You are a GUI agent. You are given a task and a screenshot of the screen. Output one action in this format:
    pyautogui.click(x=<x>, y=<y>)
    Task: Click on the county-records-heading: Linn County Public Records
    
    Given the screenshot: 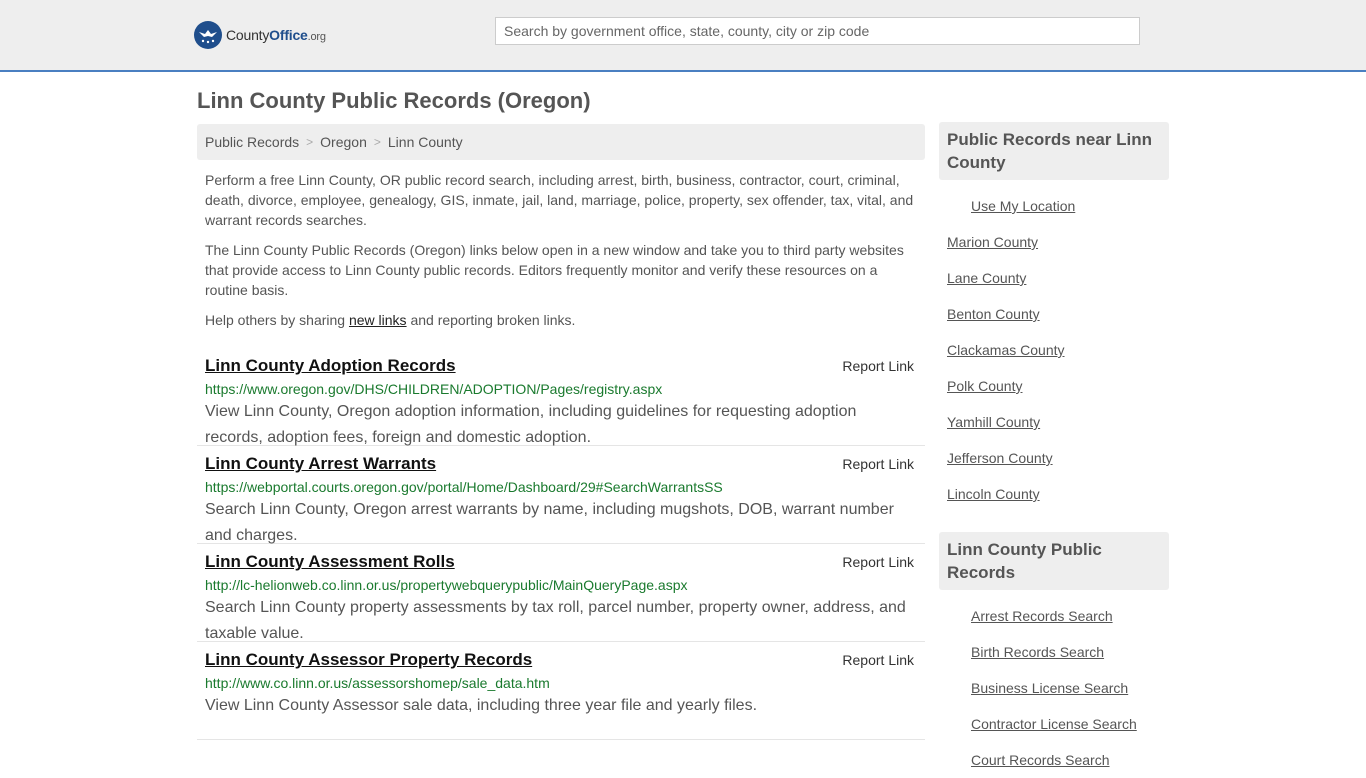 What is the action you would take?
    pyautogui.click(x=1054, y=561)
    